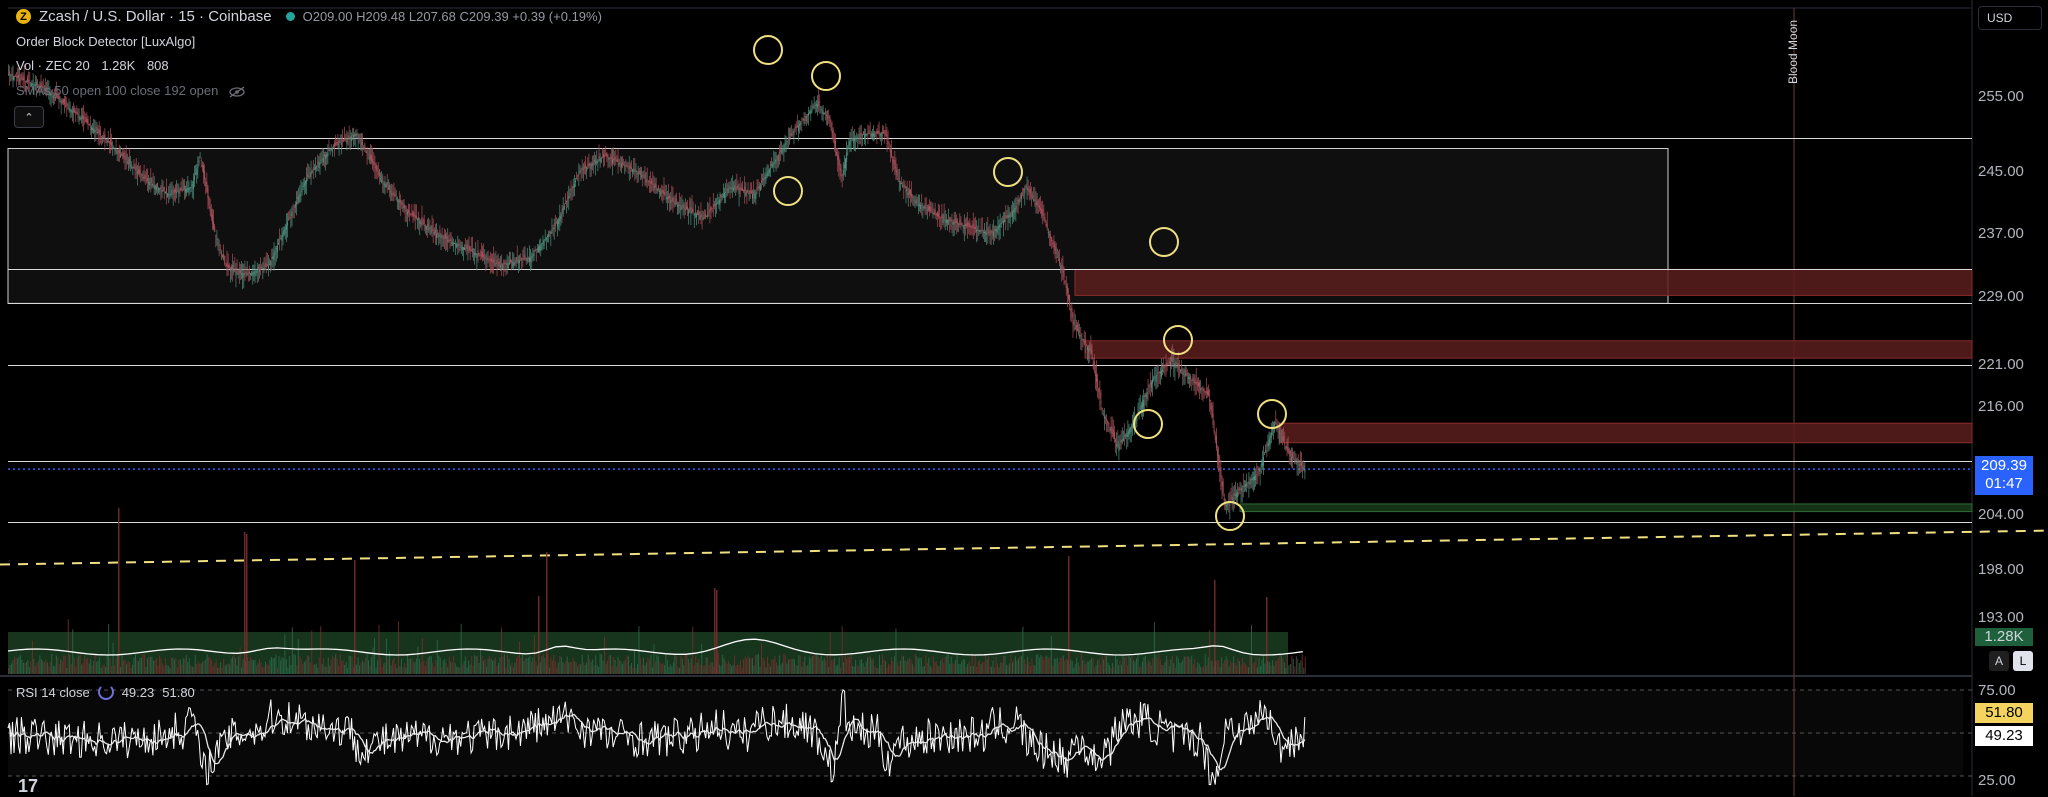  What do you see at coordinates (28, 786) in the screenshot?
I see `tradingview-logo: 17` at bounding box center [28, 786].